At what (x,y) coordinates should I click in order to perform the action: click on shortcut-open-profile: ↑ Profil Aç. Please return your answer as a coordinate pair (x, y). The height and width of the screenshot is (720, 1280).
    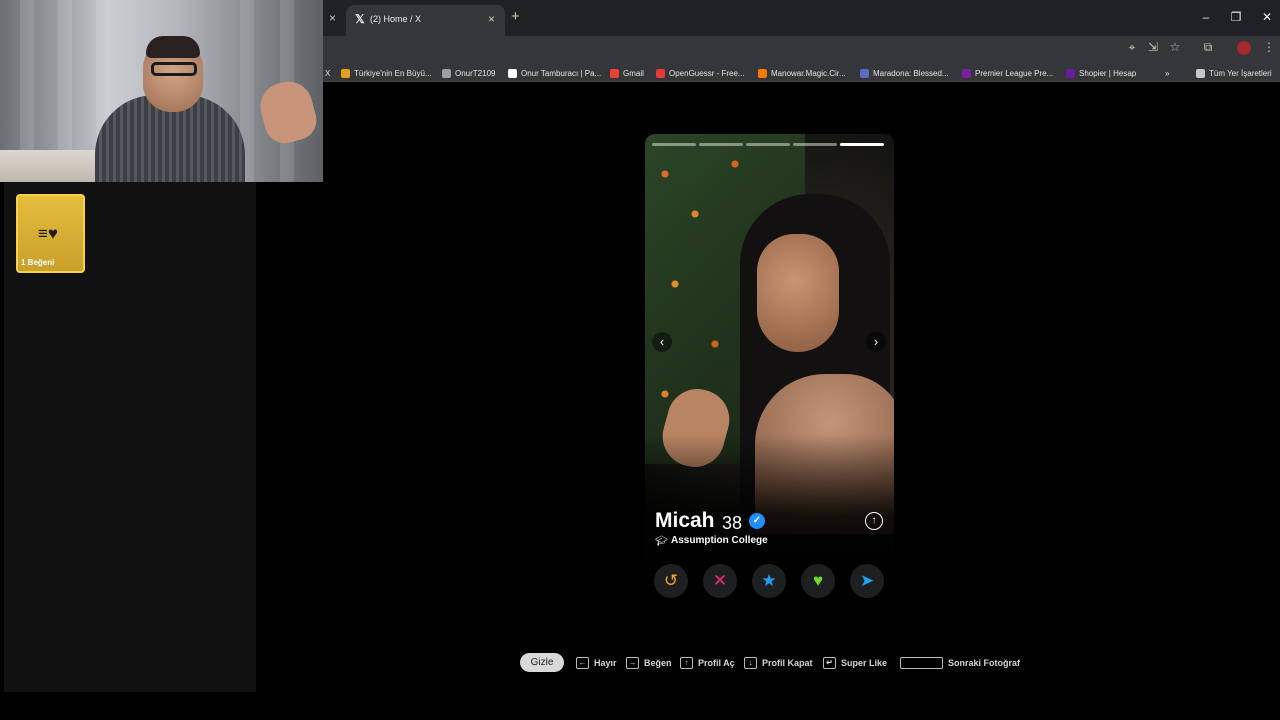
    Looking at the image, I should click on (707, 663).